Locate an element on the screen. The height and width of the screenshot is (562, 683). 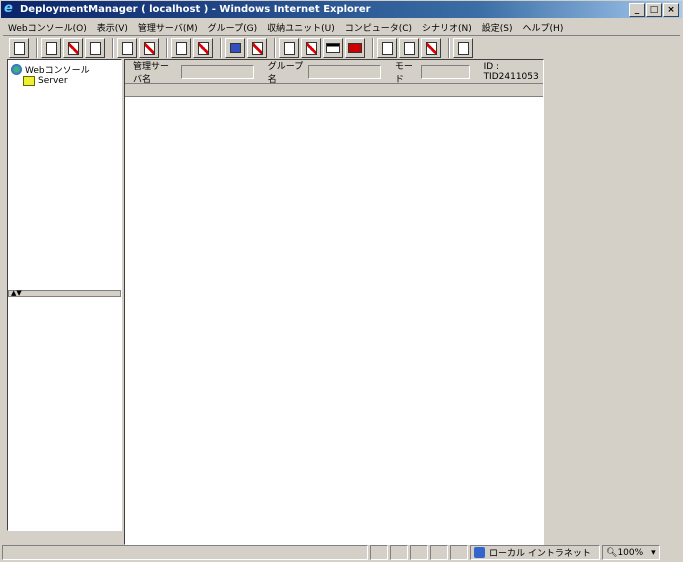
computer-button is located at coordinates (51, 48).